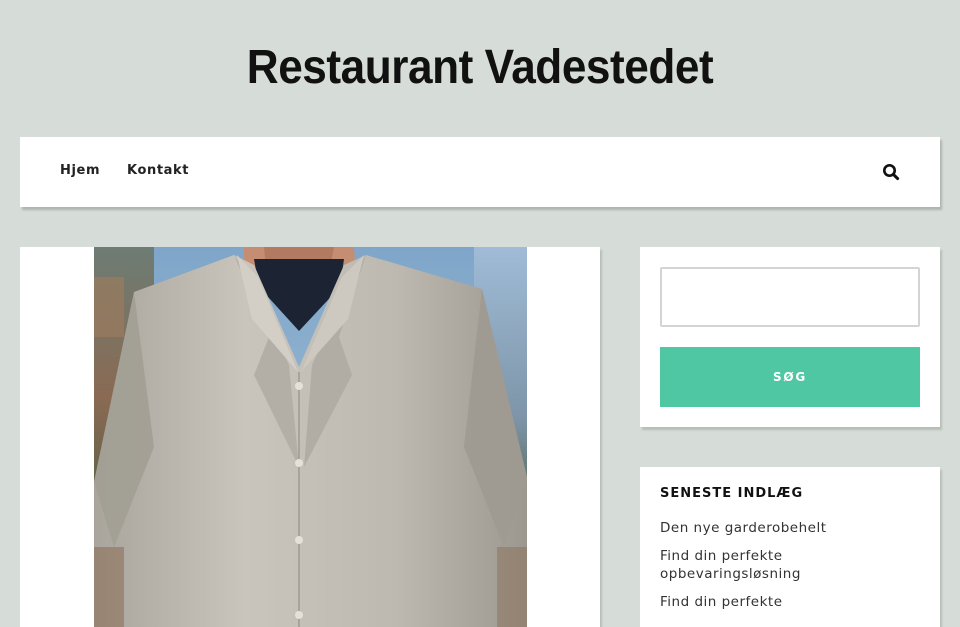  What do you see at coordinates (790, 337) in the screenshot?
I see `search-widget: SØG` at bounding box center [790, 337].